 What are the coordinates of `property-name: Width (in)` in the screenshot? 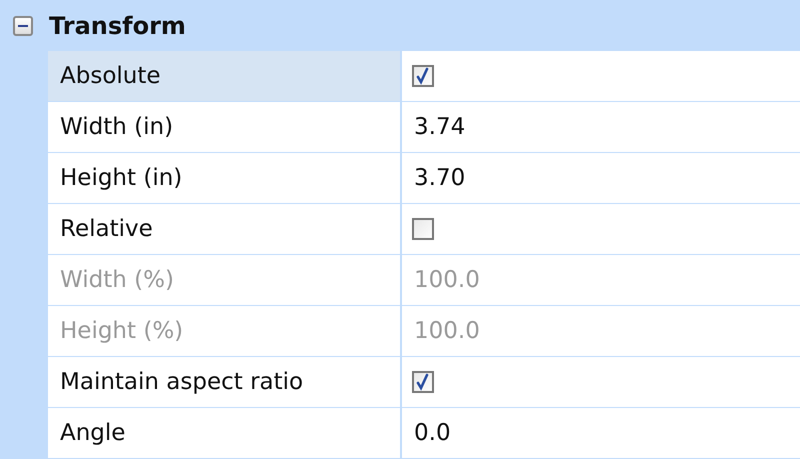 It's located at (224, 127).